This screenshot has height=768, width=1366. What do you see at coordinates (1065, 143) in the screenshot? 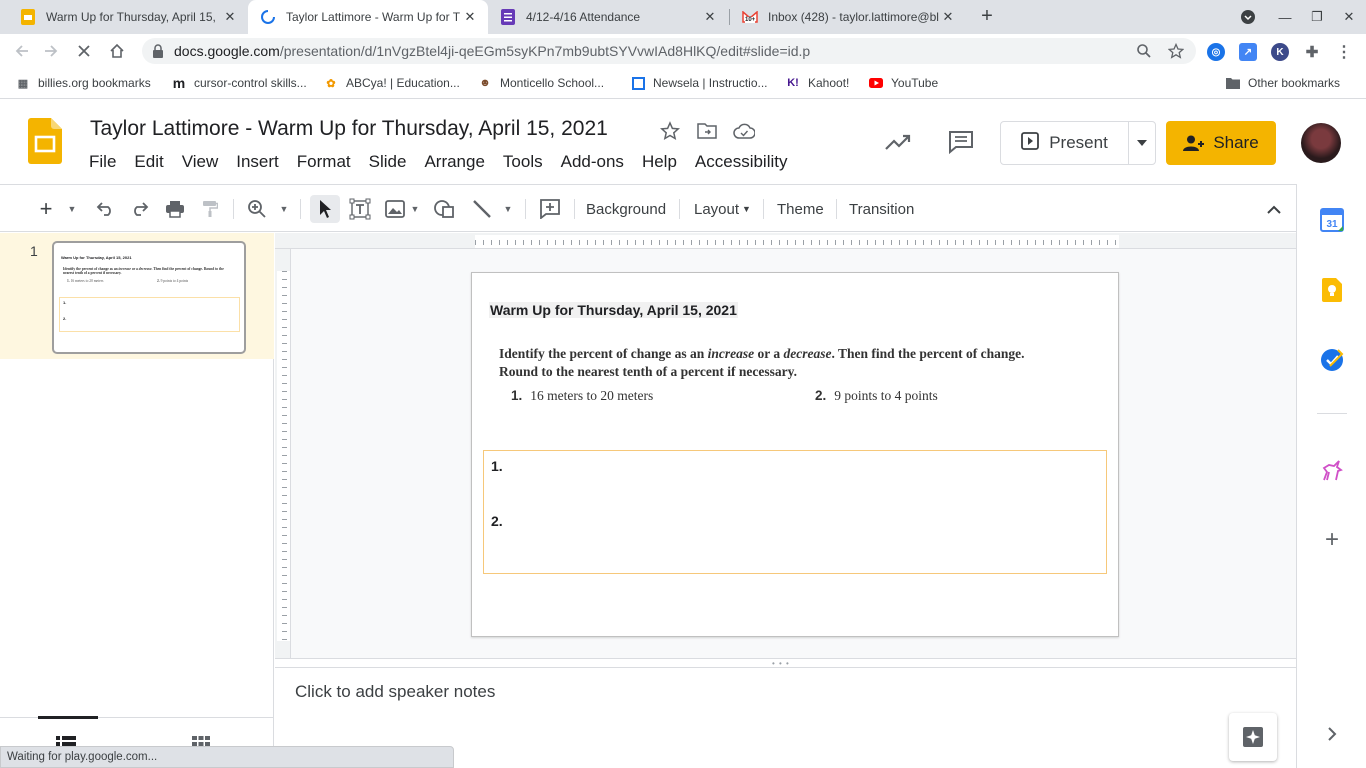
I see `present-button: Present` at bounding box center [1065, 143].